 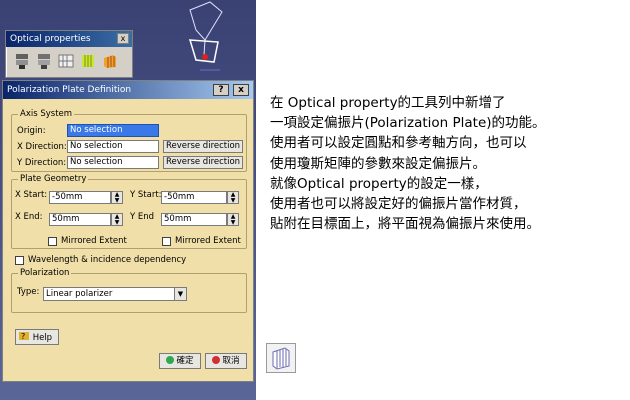 What do you see at coordinates (203, 146) in the screenshot?
I see `x-reverse-direction-button: Reverse direction` at bounding box center [203, 146].